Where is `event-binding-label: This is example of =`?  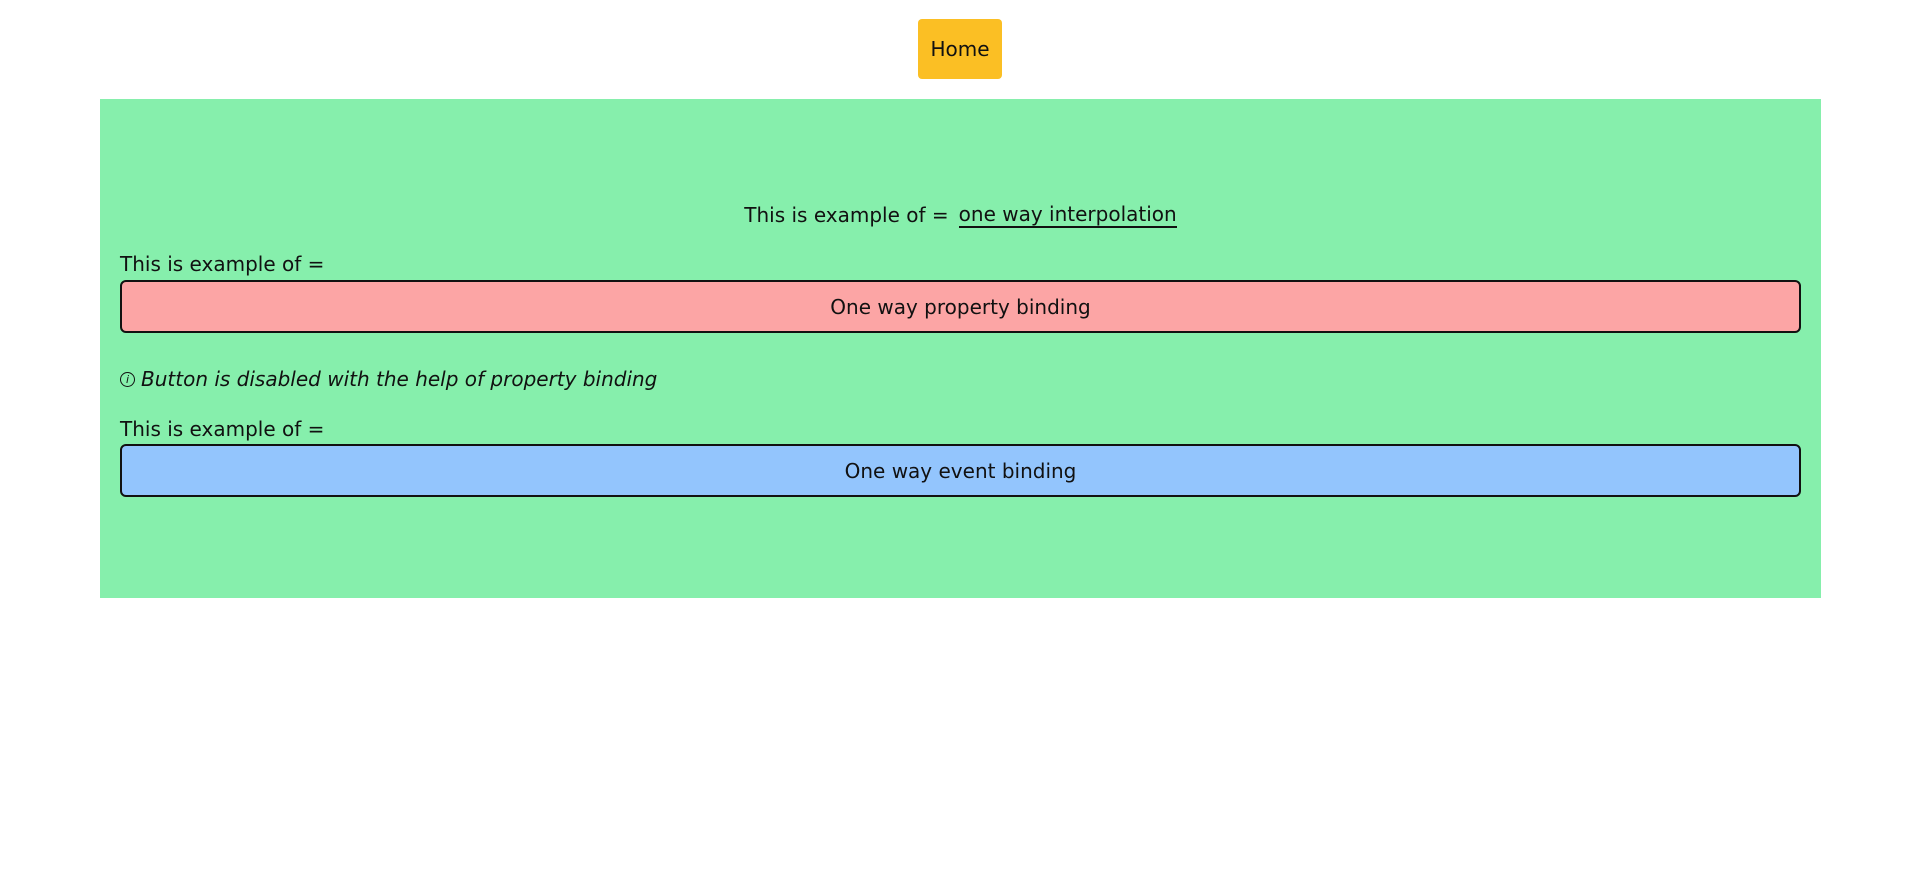 event-binding-label: This is example of = is located at coordinates (222, 429).